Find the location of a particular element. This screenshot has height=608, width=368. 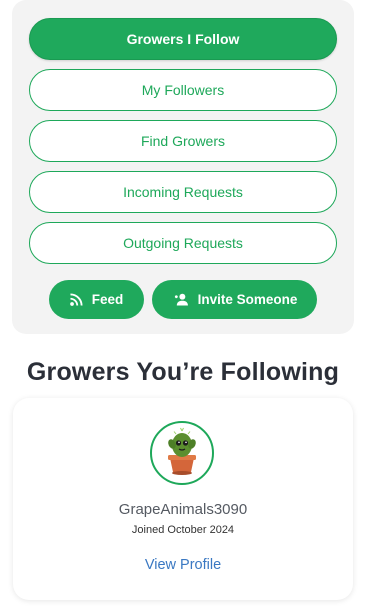

tab-incoming-requests: Incoming Requests is located at coordinates (183, 192).